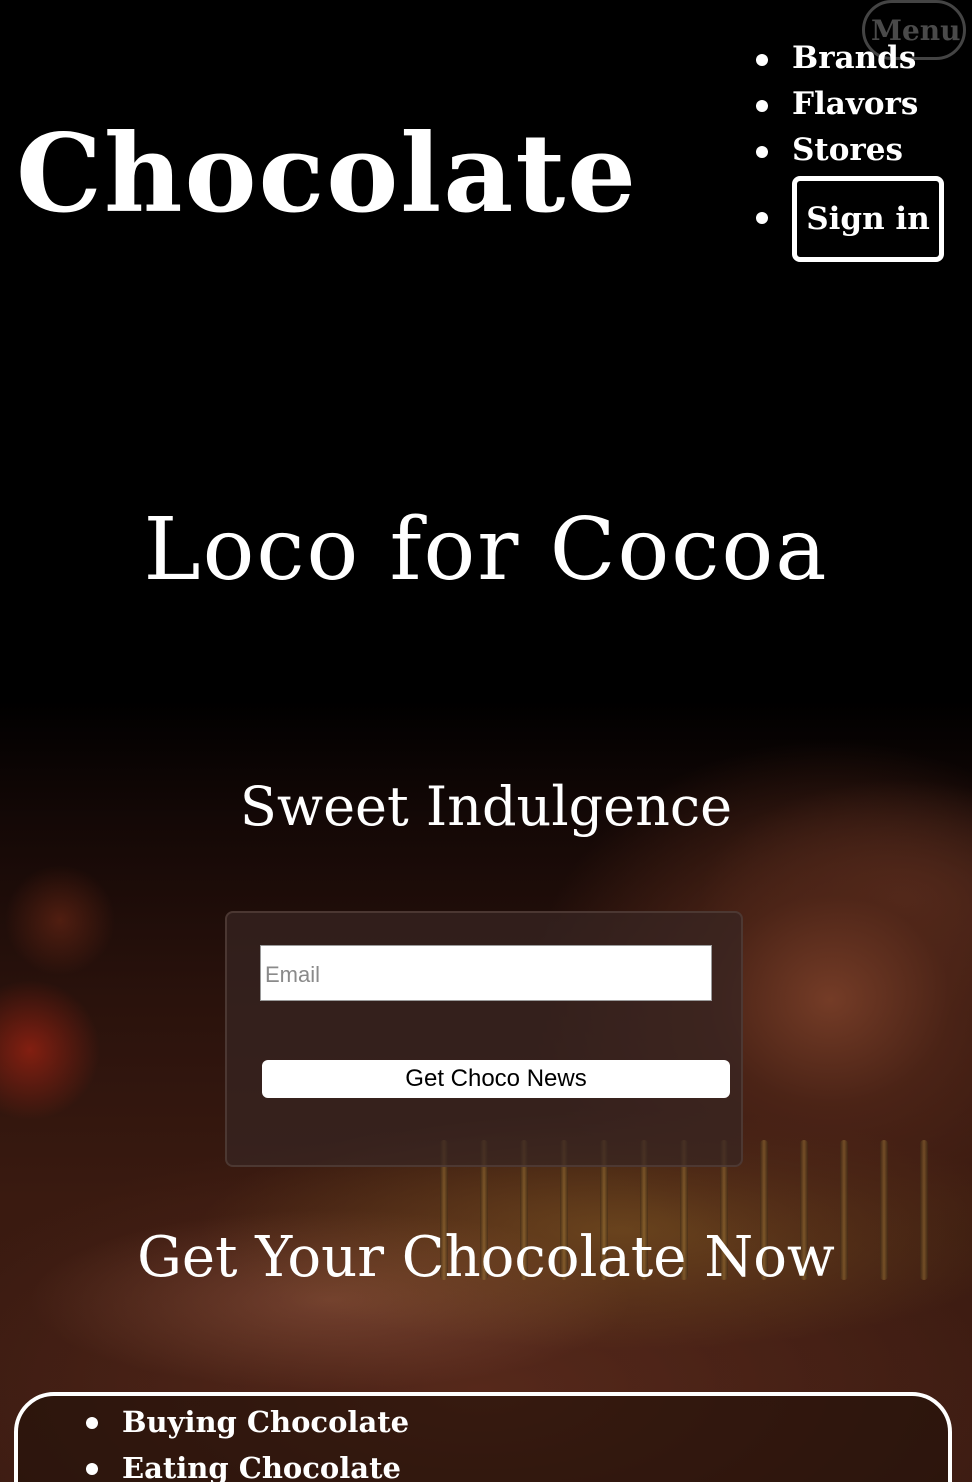  I want to click on list-item: Eating Chocolate, so click(243, 1465).